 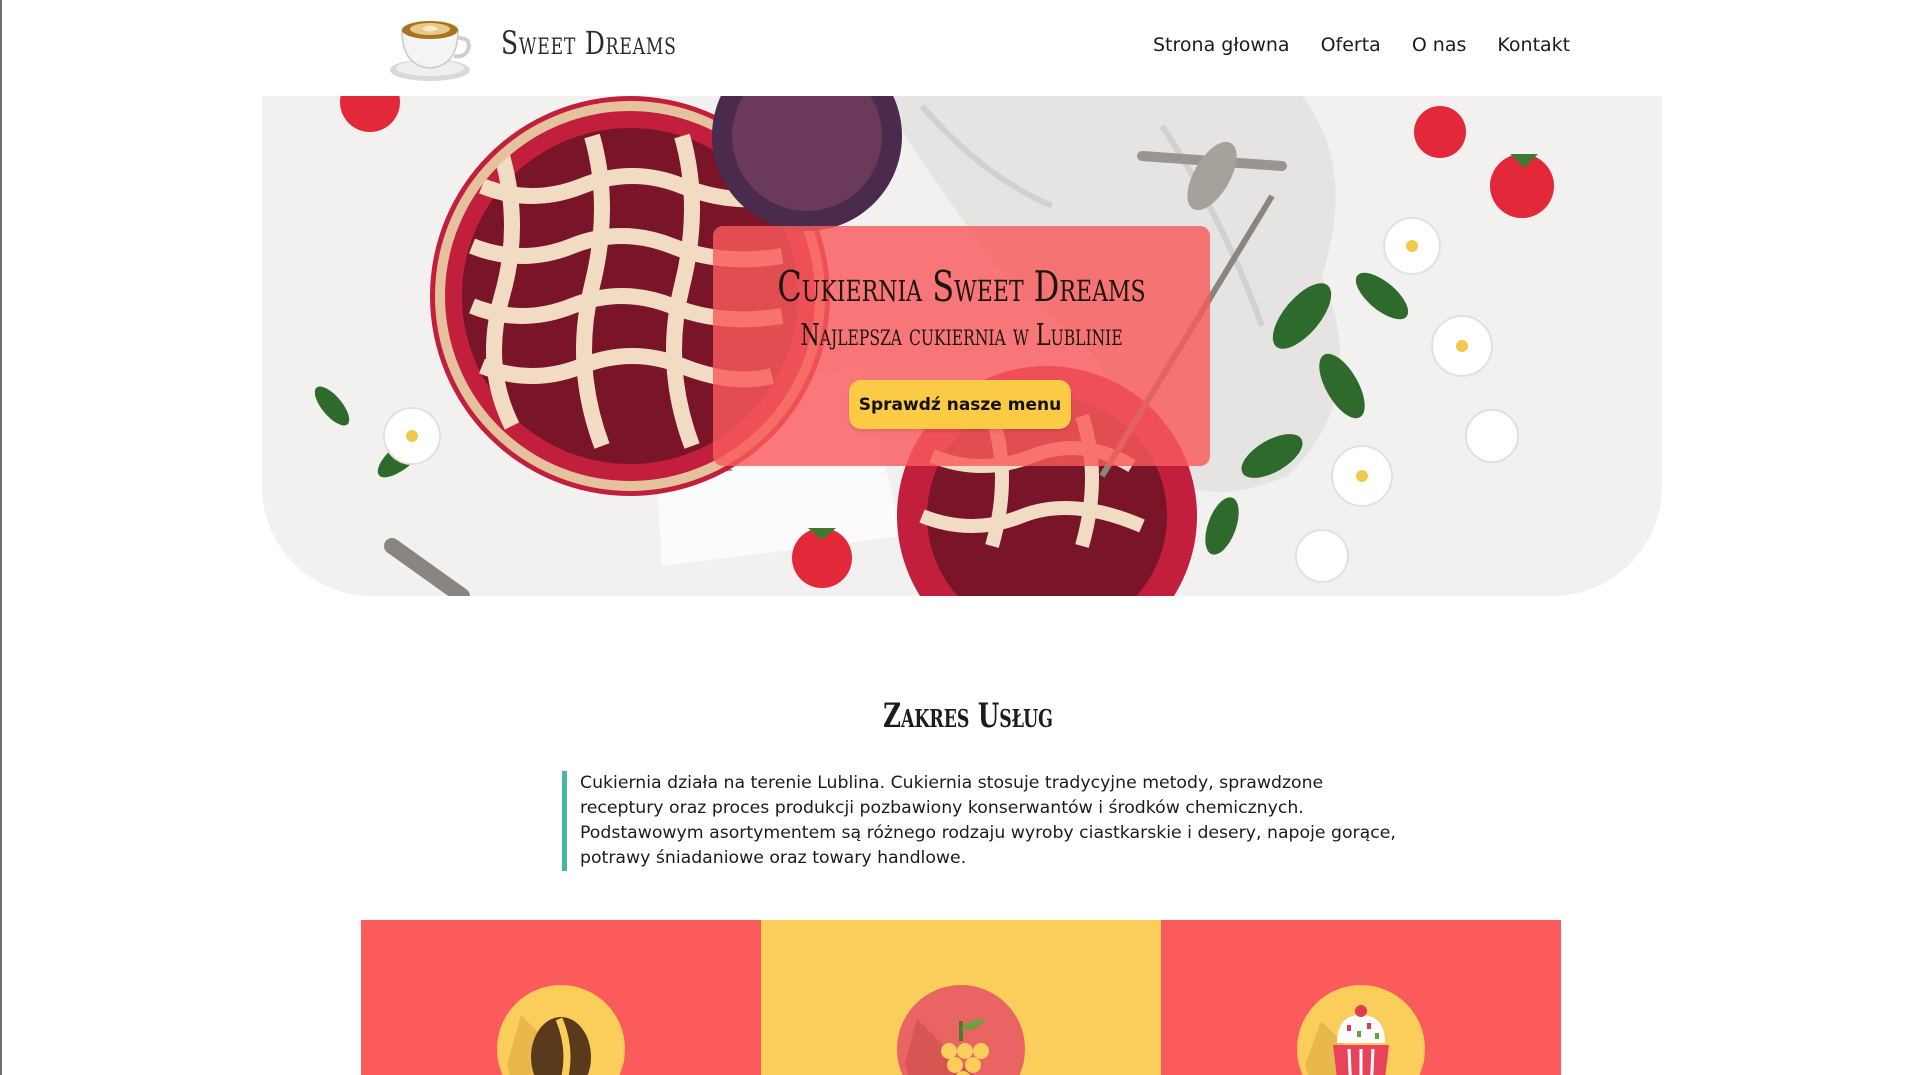 I want to click on check-menu-button: Sprawdź nasze menu, so click(x=960, y=404).